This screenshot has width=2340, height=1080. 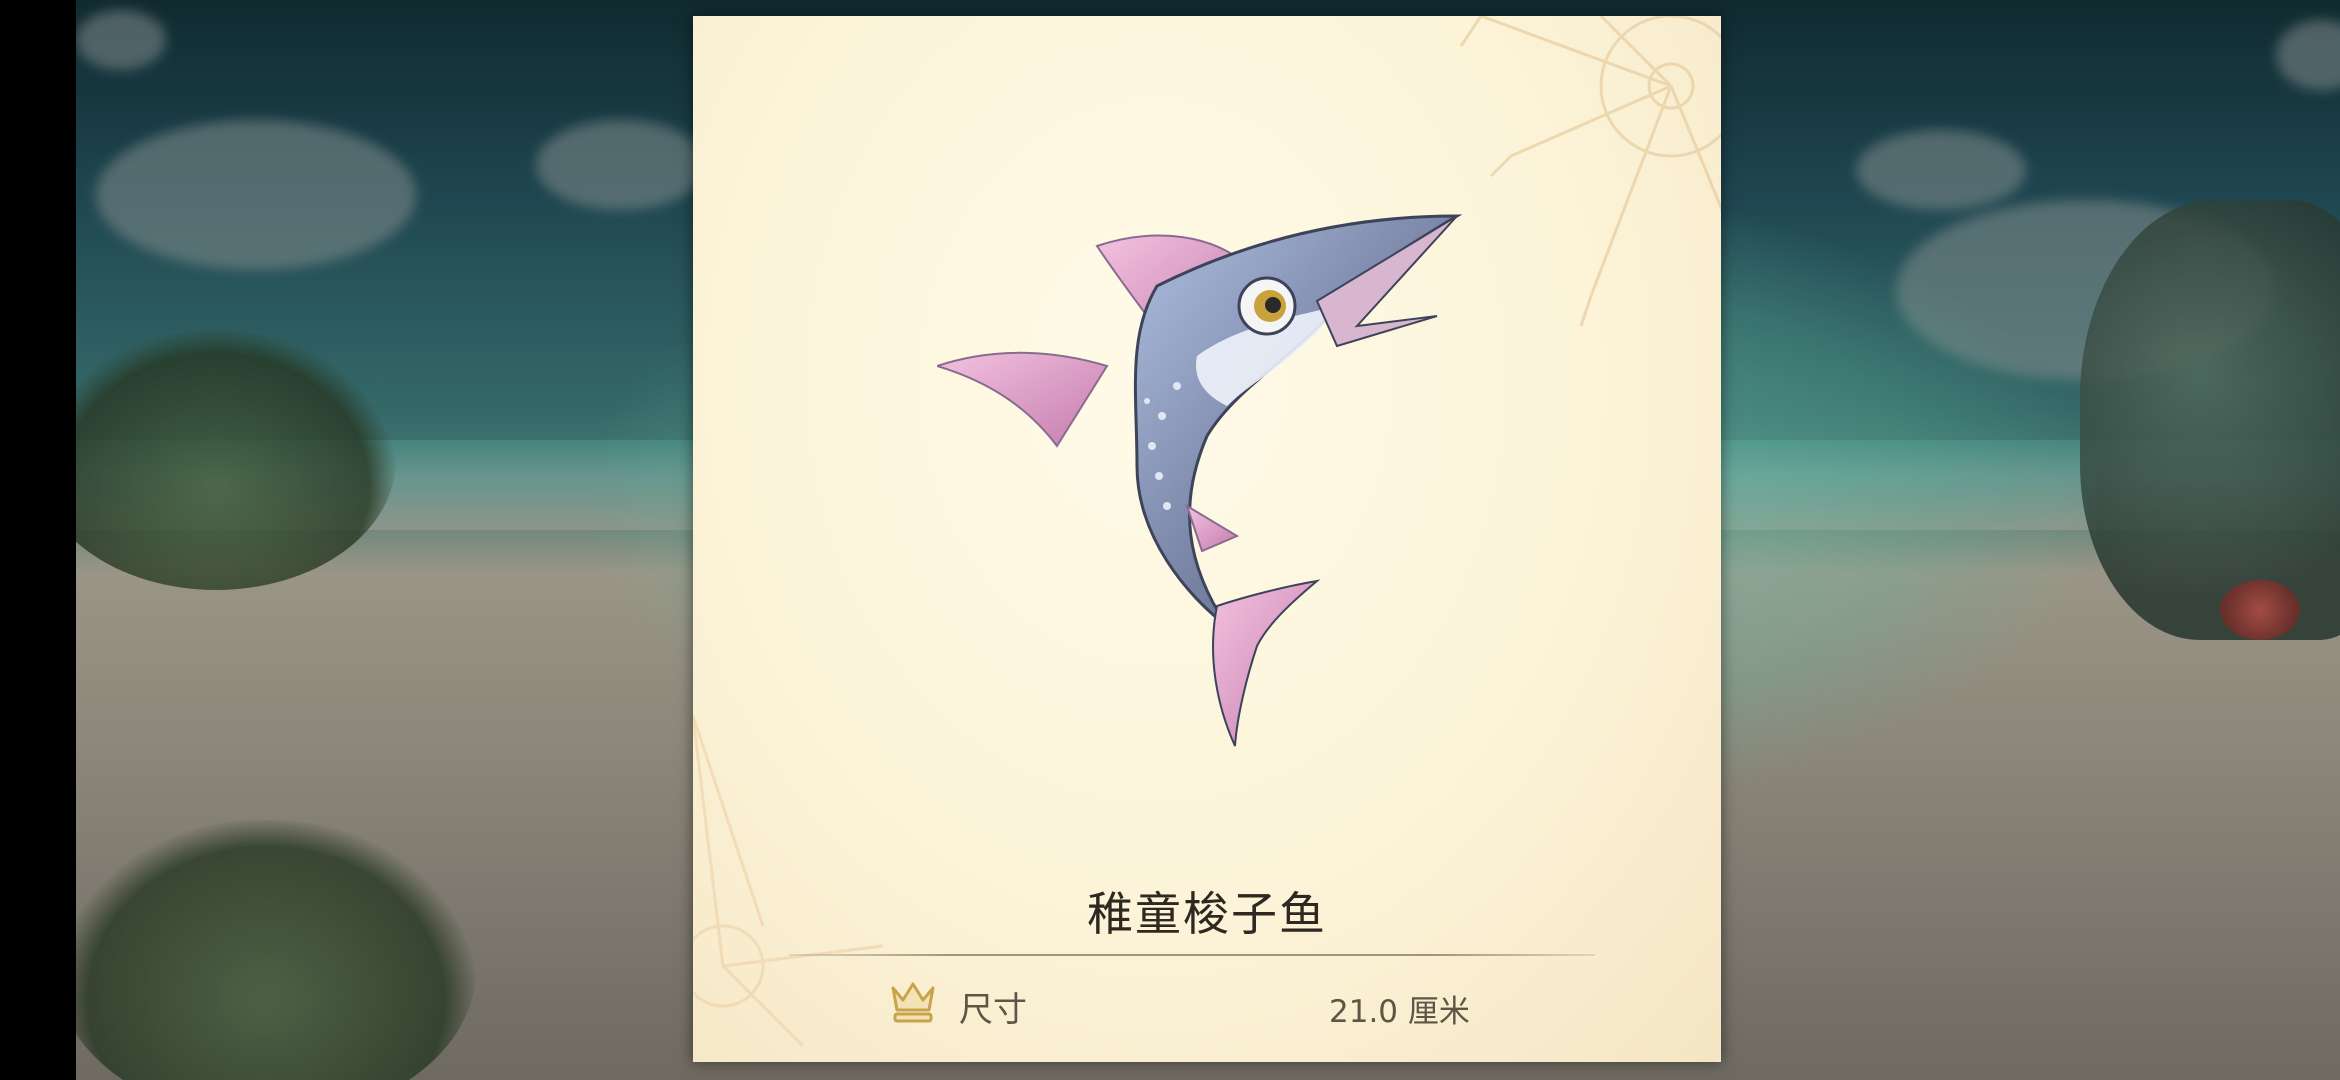 I want to click on coastal-rock, so click(x=2210, y=420).